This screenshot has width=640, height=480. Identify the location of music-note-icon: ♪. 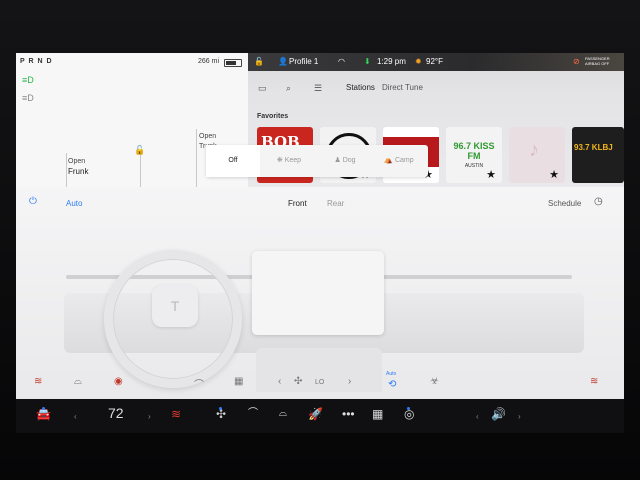
(534, 150).